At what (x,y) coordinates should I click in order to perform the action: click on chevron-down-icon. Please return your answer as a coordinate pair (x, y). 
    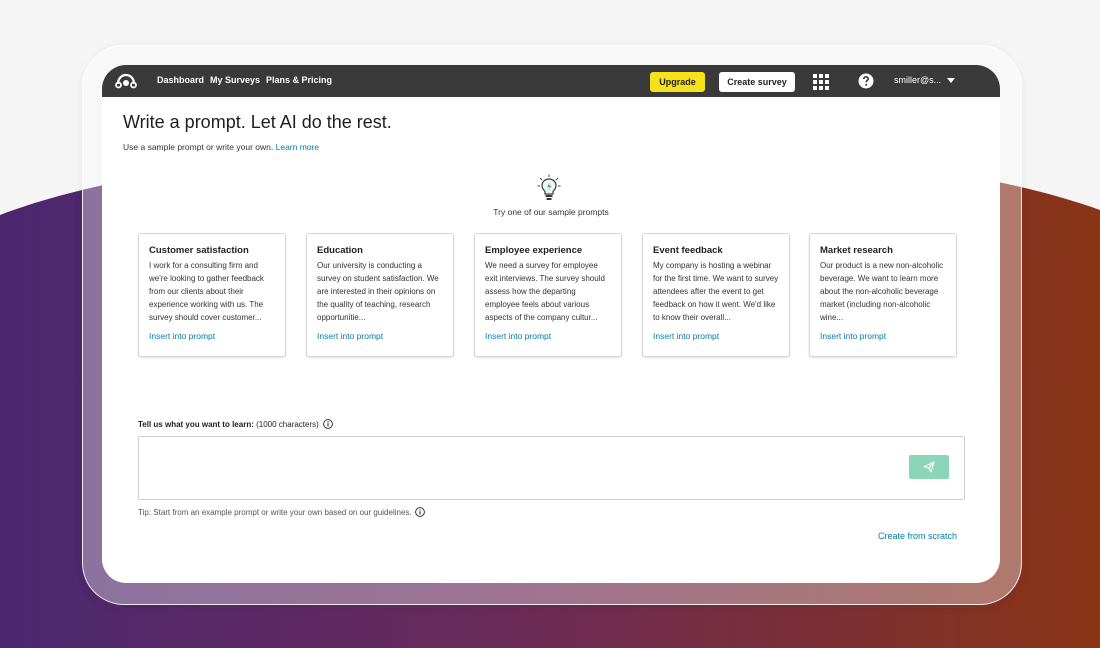
    Looking at the image, I should click on (951, 80).